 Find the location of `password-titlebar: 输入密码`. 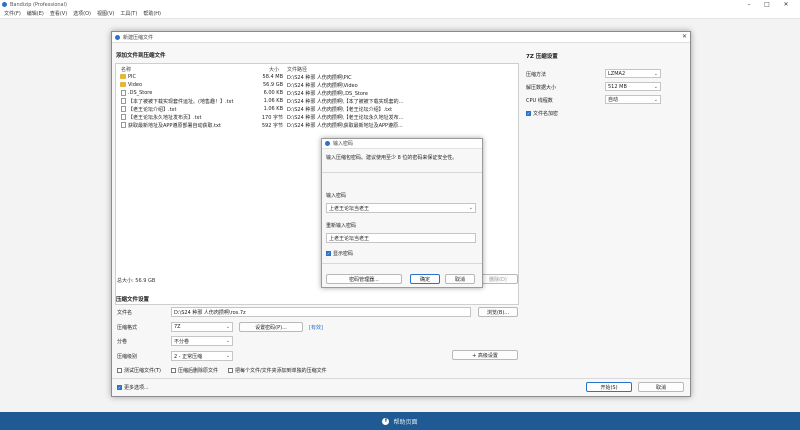

password-titlebar: 输入密码 is located at coordinates (402, 144).